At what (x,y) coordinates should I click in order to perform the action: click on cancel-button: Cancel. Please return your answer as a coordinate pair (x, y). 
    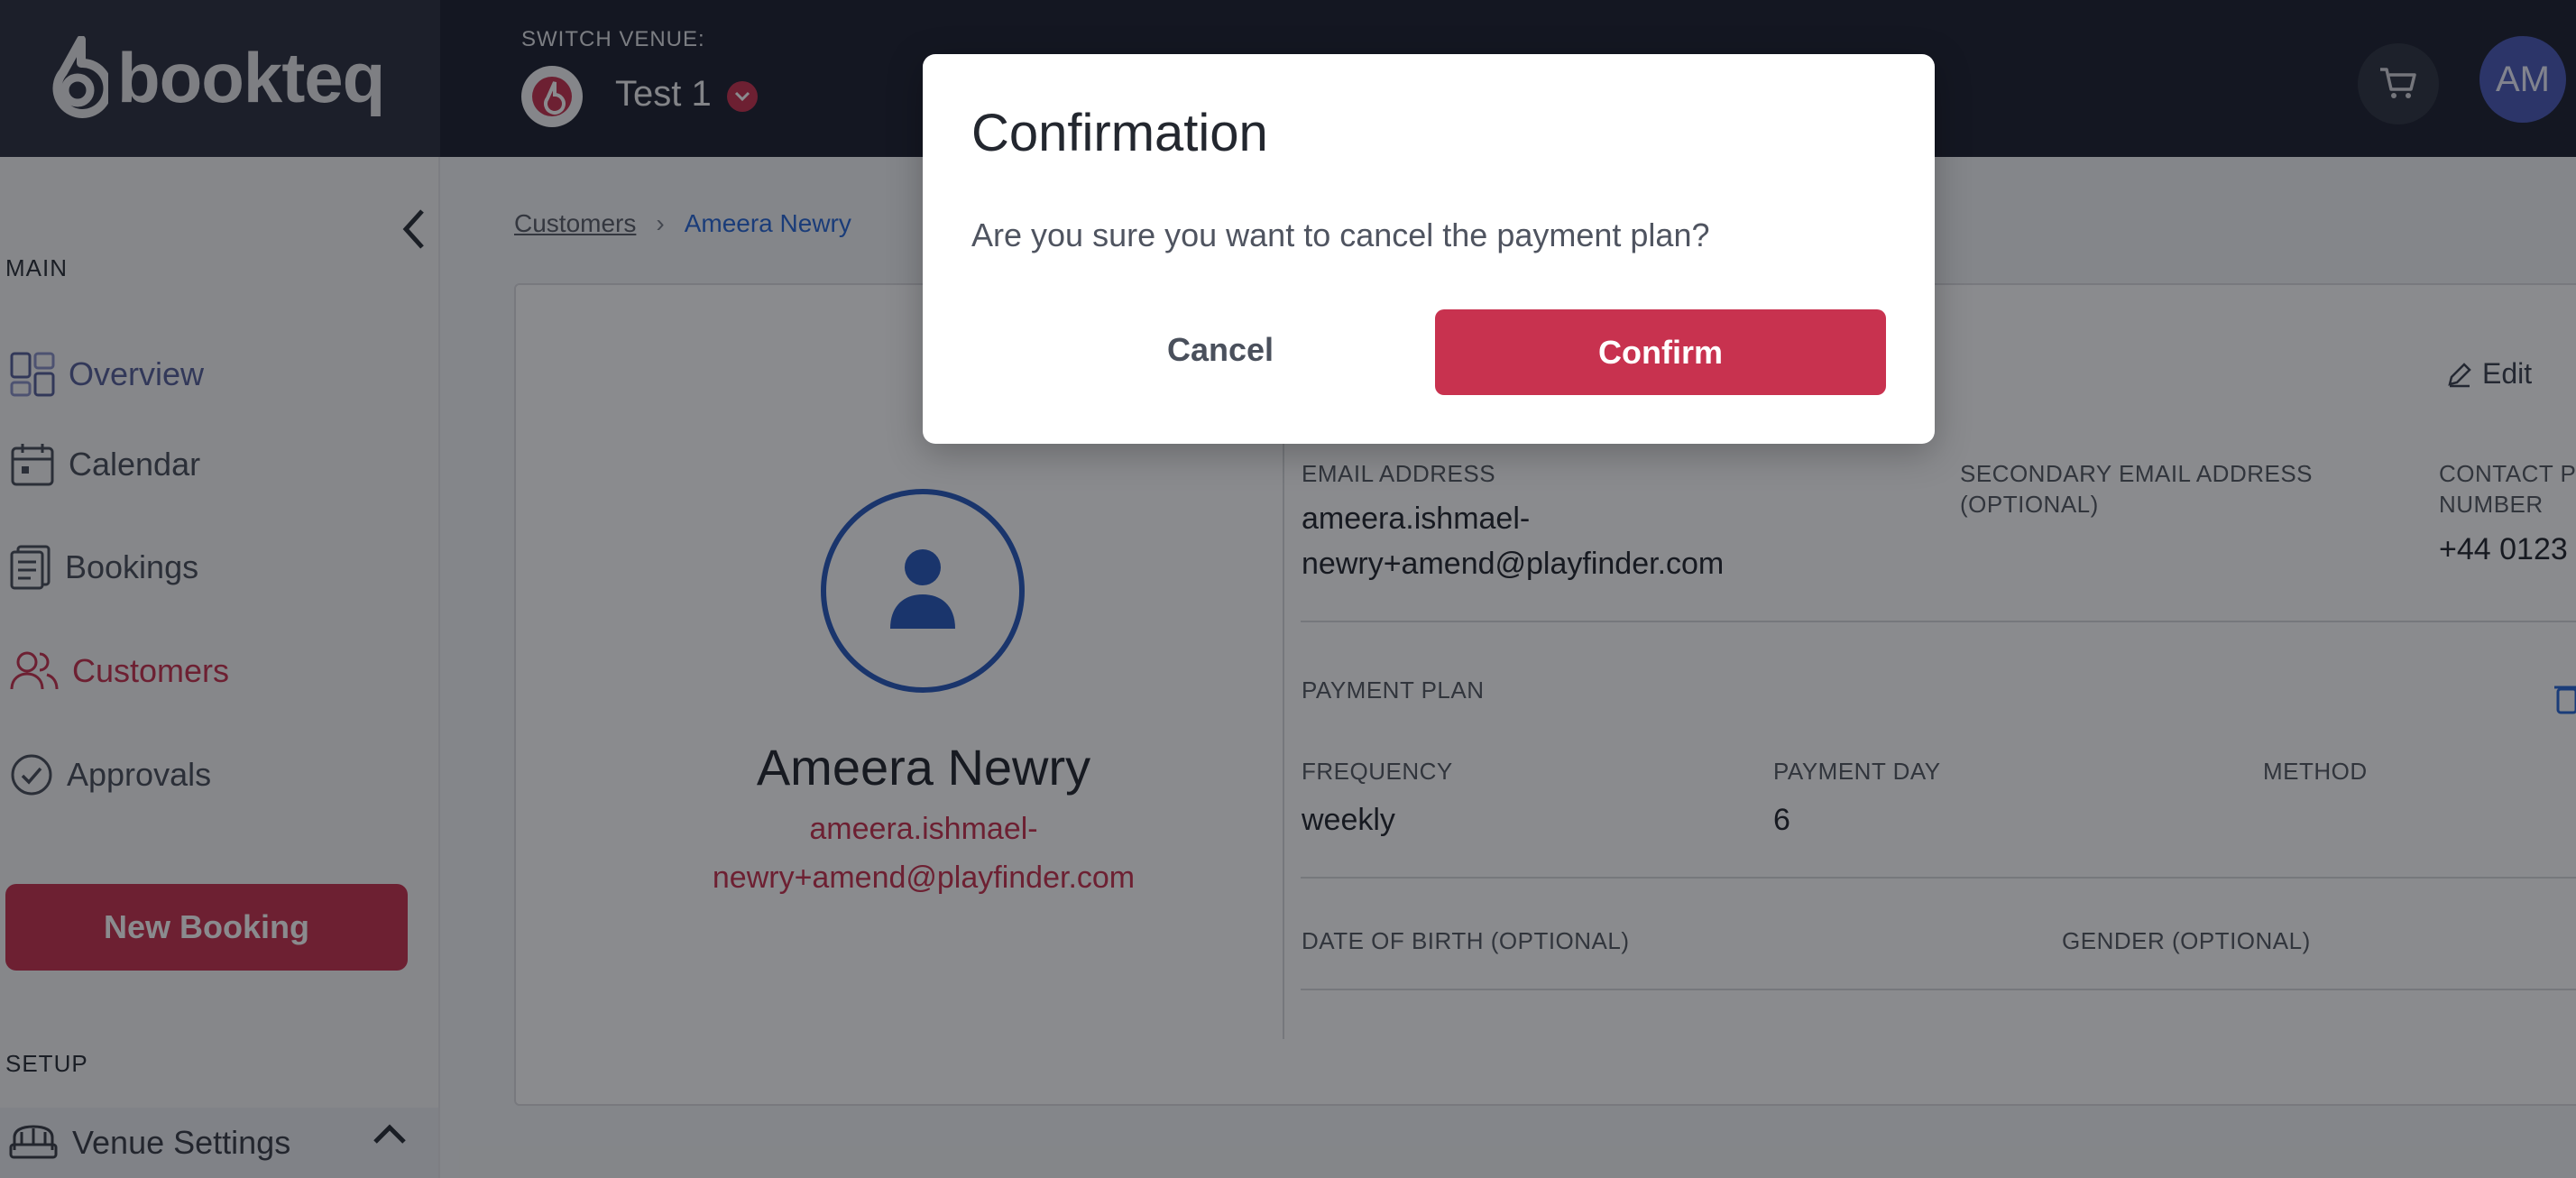
    Looking at the image, I should click on (1221, 350).